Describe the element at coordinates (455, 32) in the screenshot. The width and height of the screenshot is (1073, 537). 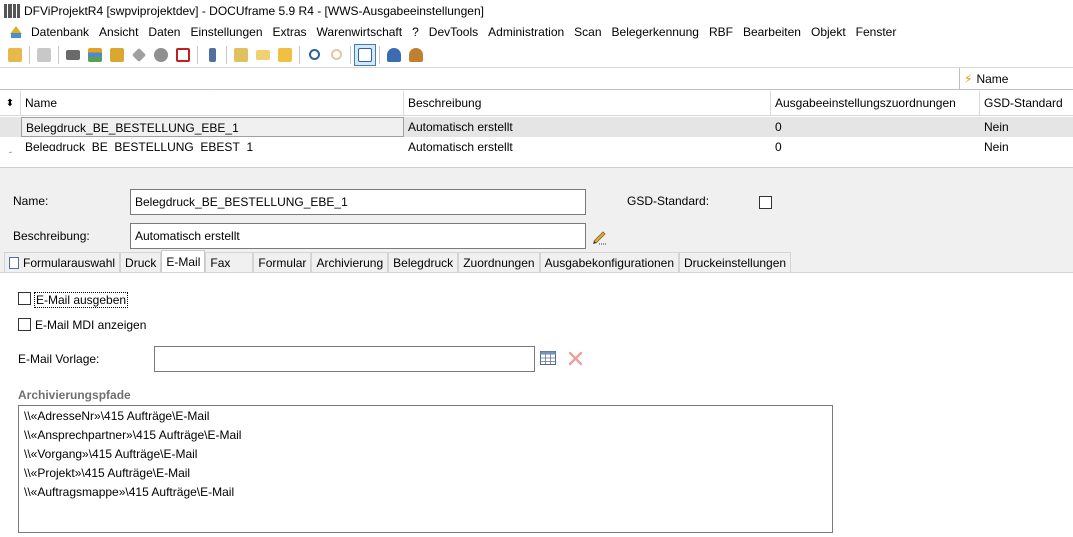
I see `menu-devtools: DevTools` at that location.